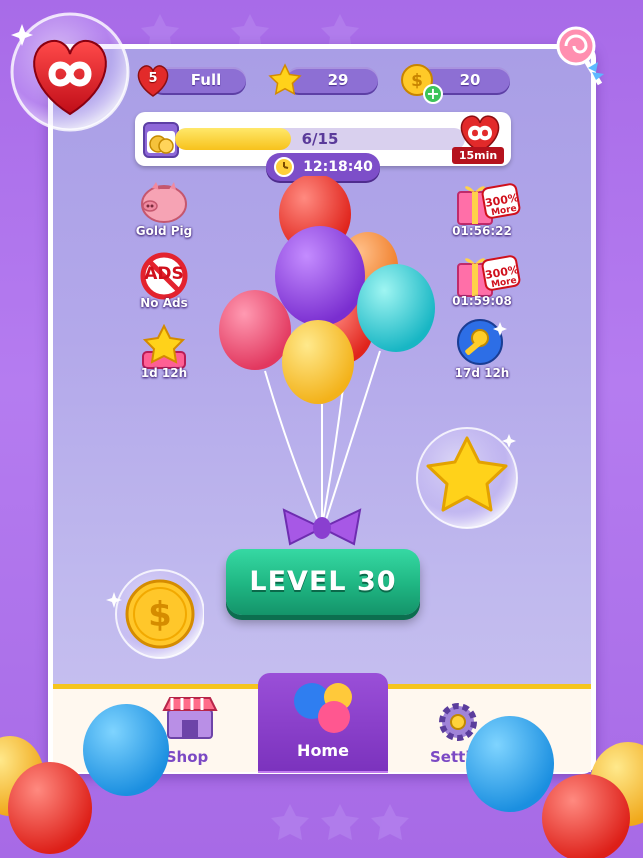  I want to click on star-event-offer: 1d 12h, so click(164, 354).